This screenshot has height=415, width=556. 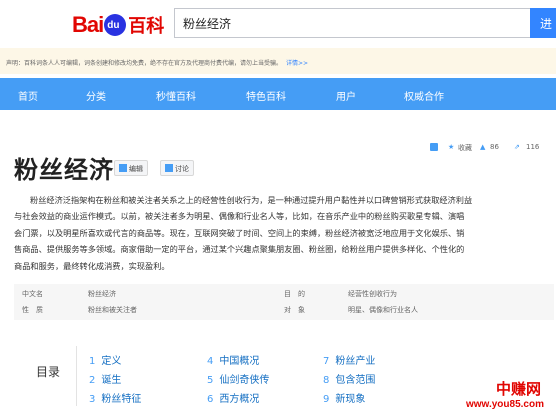 I want to click on share-count: 116, so click(x=533, y=147).